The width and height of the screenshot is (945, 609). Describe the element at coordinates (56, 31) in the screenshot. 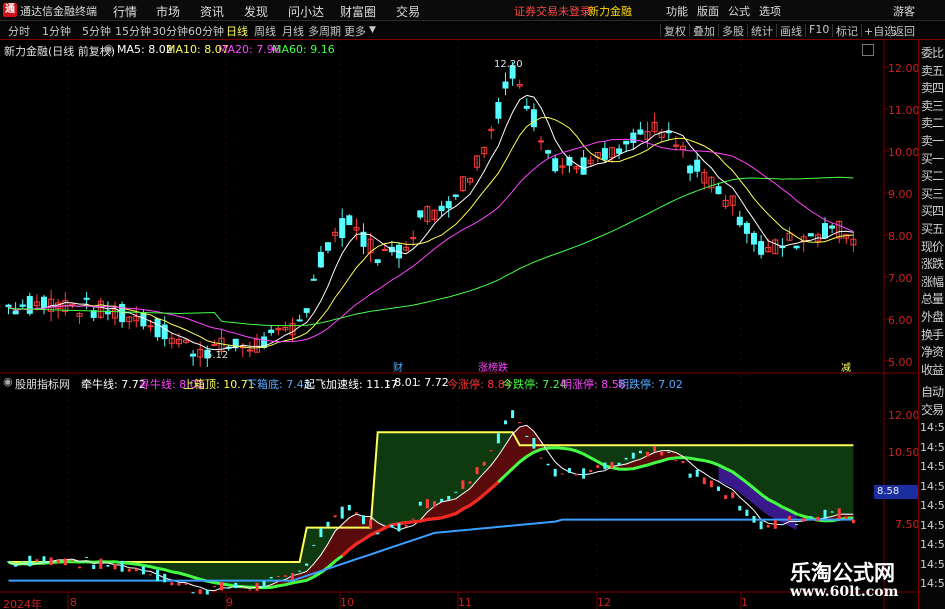

I see `period-1min: 1分钟` at that location.